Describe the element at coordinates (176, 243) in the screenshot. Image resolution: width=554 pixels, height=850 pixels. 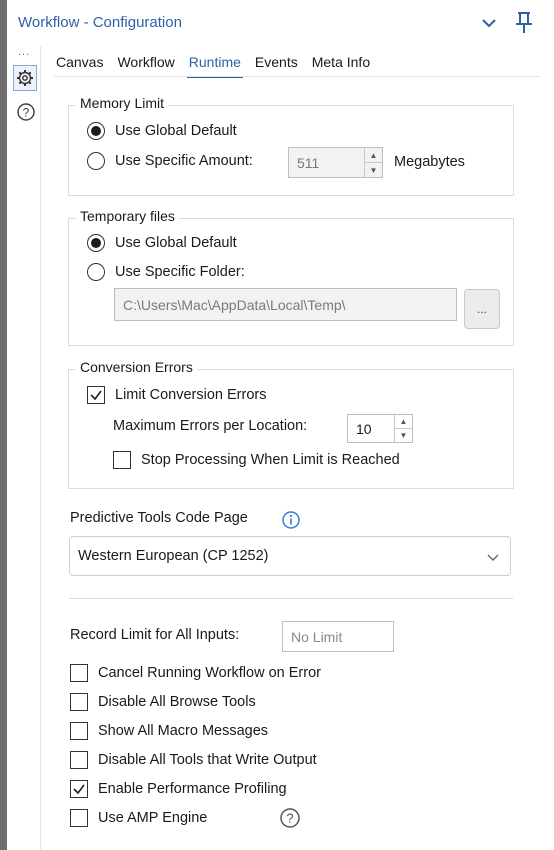
I see `temp-global-label: Use Global Default` at that location.